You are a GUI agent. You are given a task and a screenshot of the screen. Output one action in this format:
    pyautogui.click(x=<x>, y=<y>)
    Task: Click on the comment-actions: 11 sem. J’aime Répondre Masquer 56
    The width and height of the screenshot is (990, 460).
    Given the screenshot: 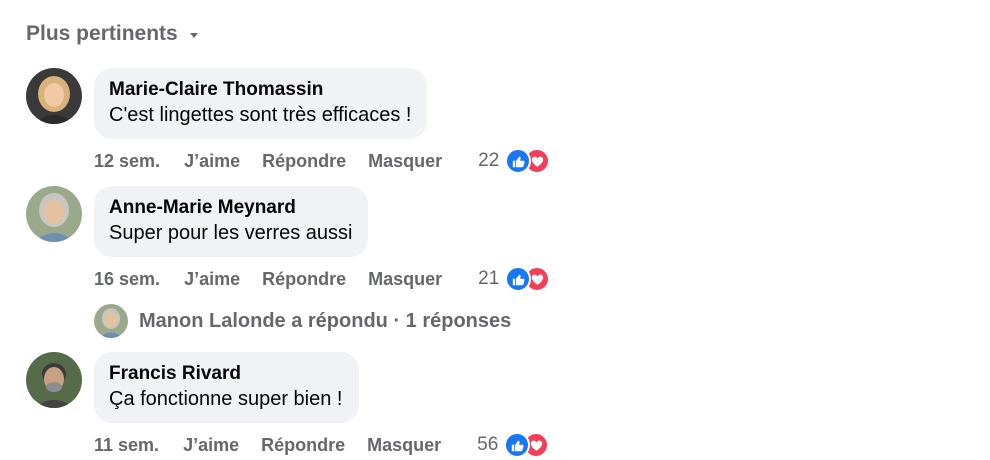 What is the action you would take?
    pyautogui.click(x=322, y=445)
    